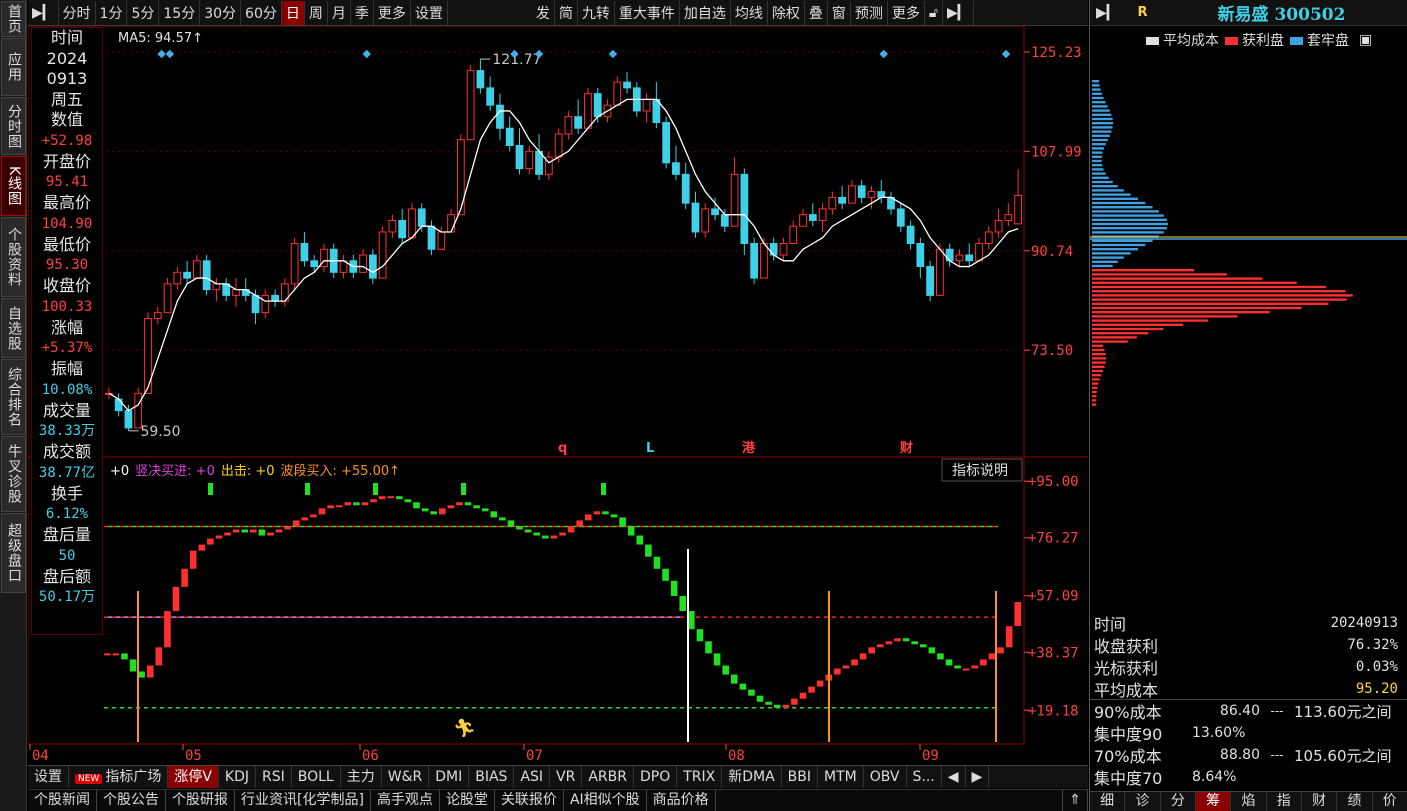 The width and height of the screenshot is (1407, 811). Describe the element at coordinates (566, 12) in the screenshot. I see `toolbar-tool-1: 简` at that location.